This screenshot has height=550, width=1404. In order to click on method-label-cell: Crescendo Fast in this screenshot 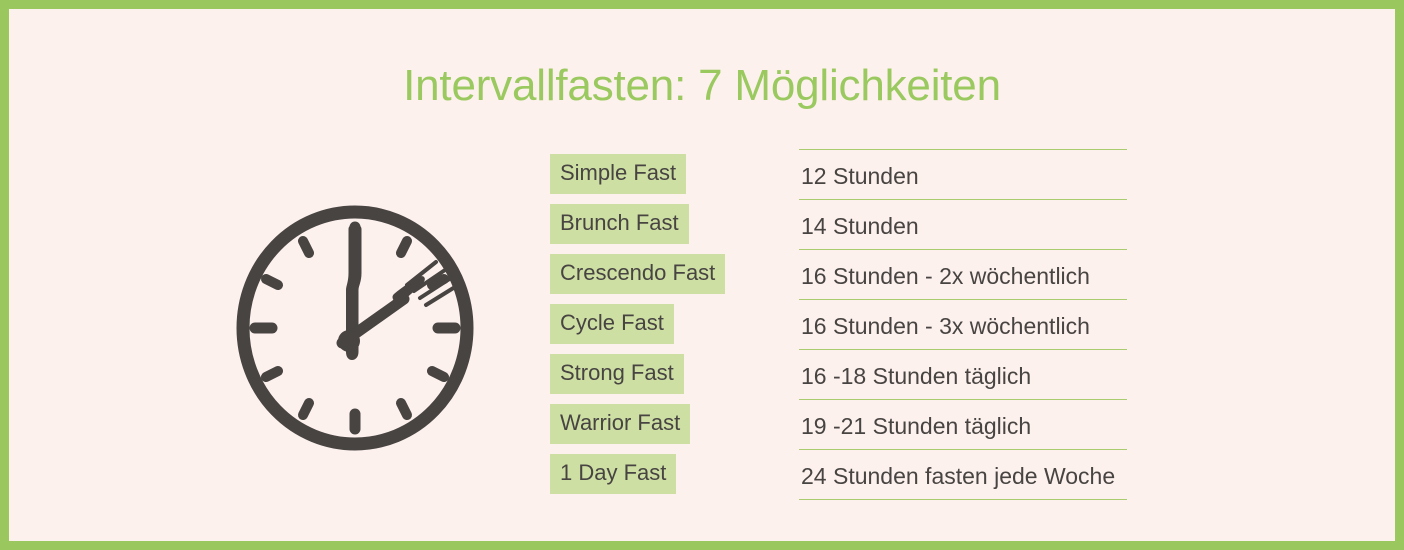, I will do `click(638, 274)`.